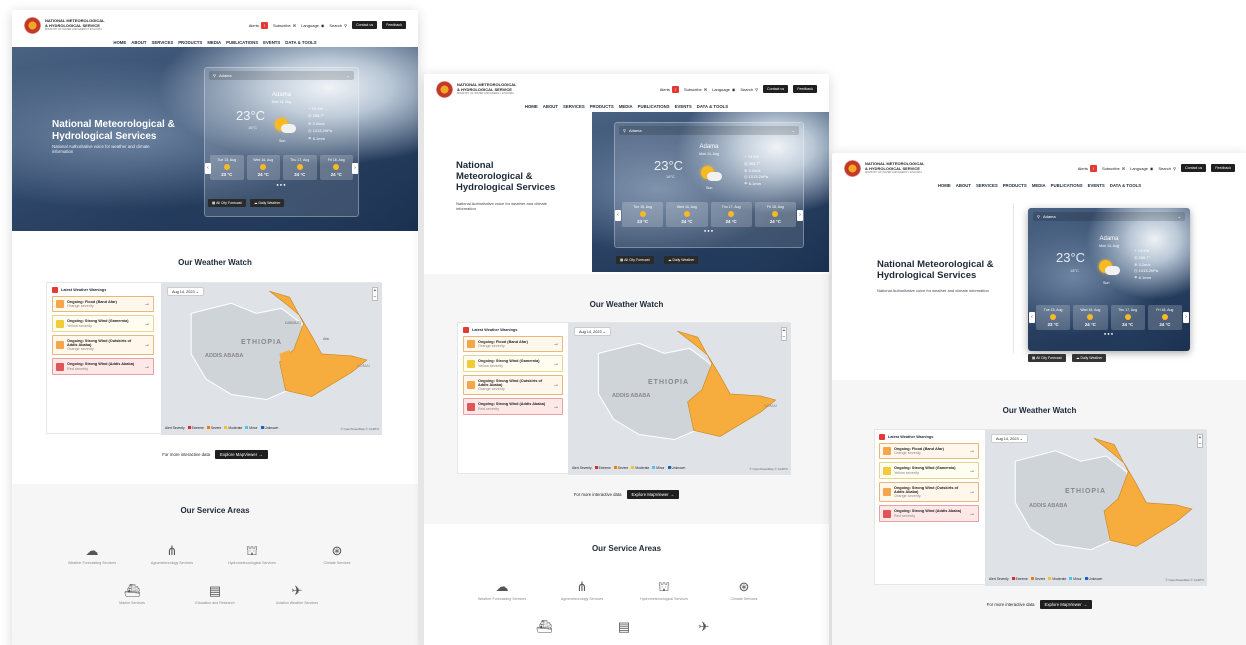 Image resolution: width=1246 pixels, height=645 pixels. What do you see at coordinates (132, 594) in the screenshot?
I see `service-marine: ⛴ Marine Services` at bounding box center [132, 594].